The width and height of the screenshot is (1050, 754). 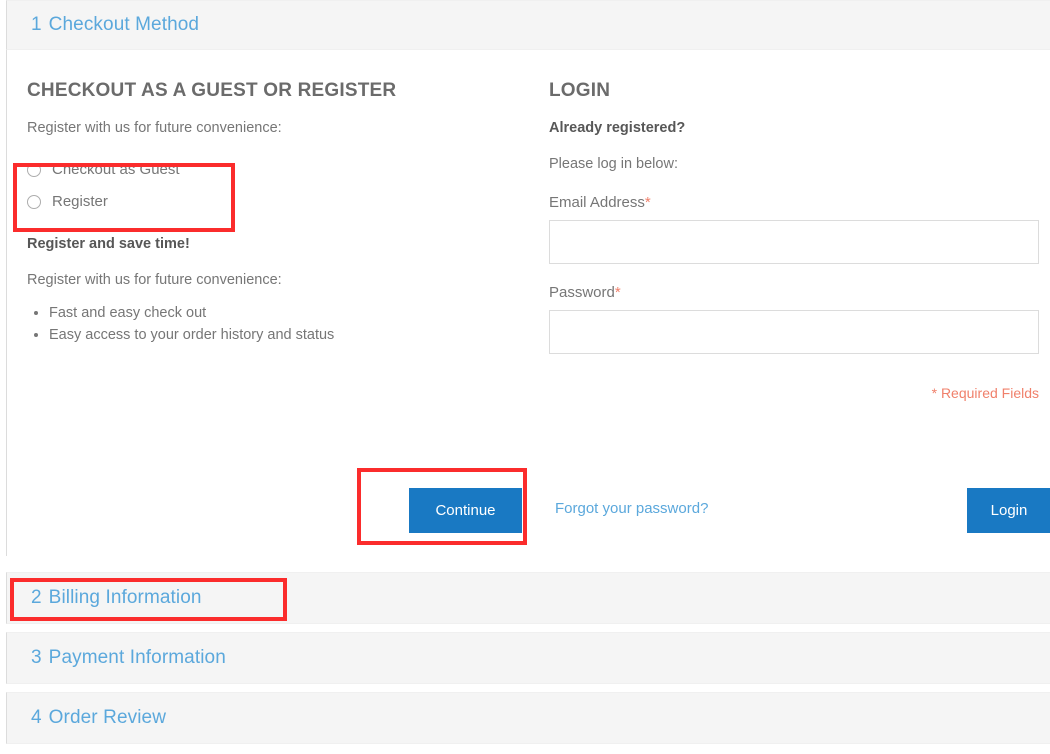 What do you see at coordinates (80, 202) in the screenshot?
I see `radio-label-register: Register` at bounding box center [80, 202].